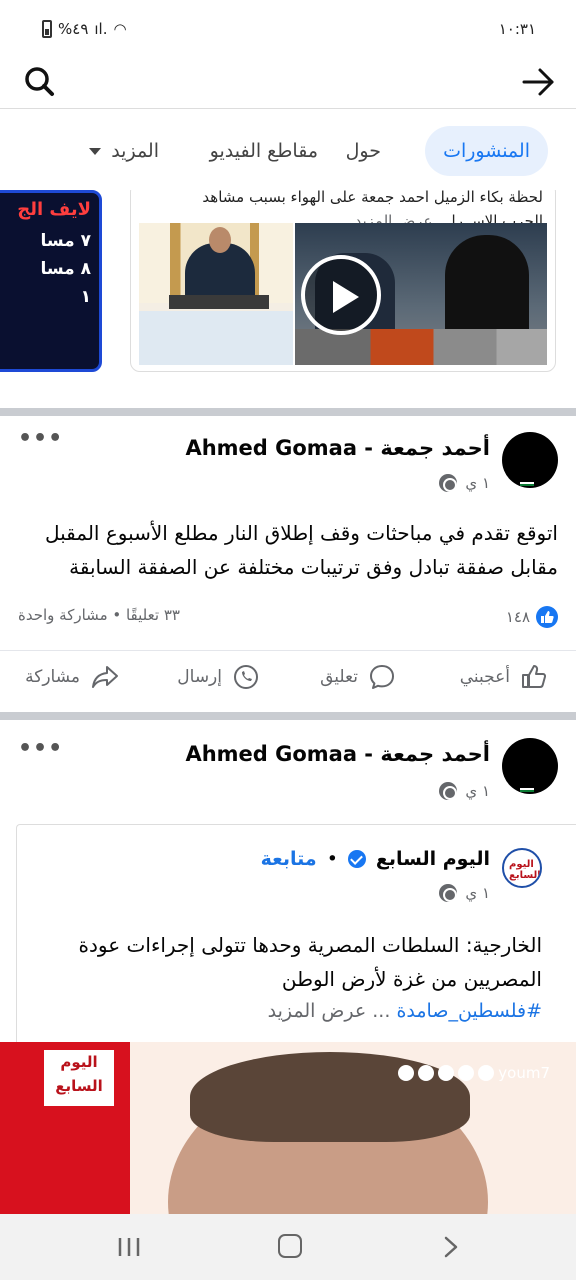 Image resolution: width=576 pixels, height=1280 pixels. What do you see at coordinates (120, 29) in the screenshot?
I see `wifi-icon: ◠` at bounding box center [120, 29].